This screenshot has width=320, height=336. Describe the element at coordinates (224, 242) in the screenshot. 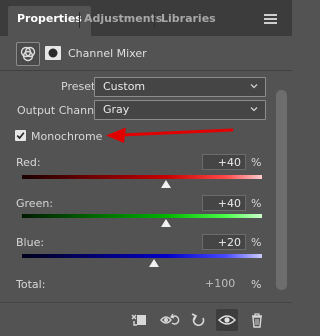

I see `blue-value-input: +20` at that location.